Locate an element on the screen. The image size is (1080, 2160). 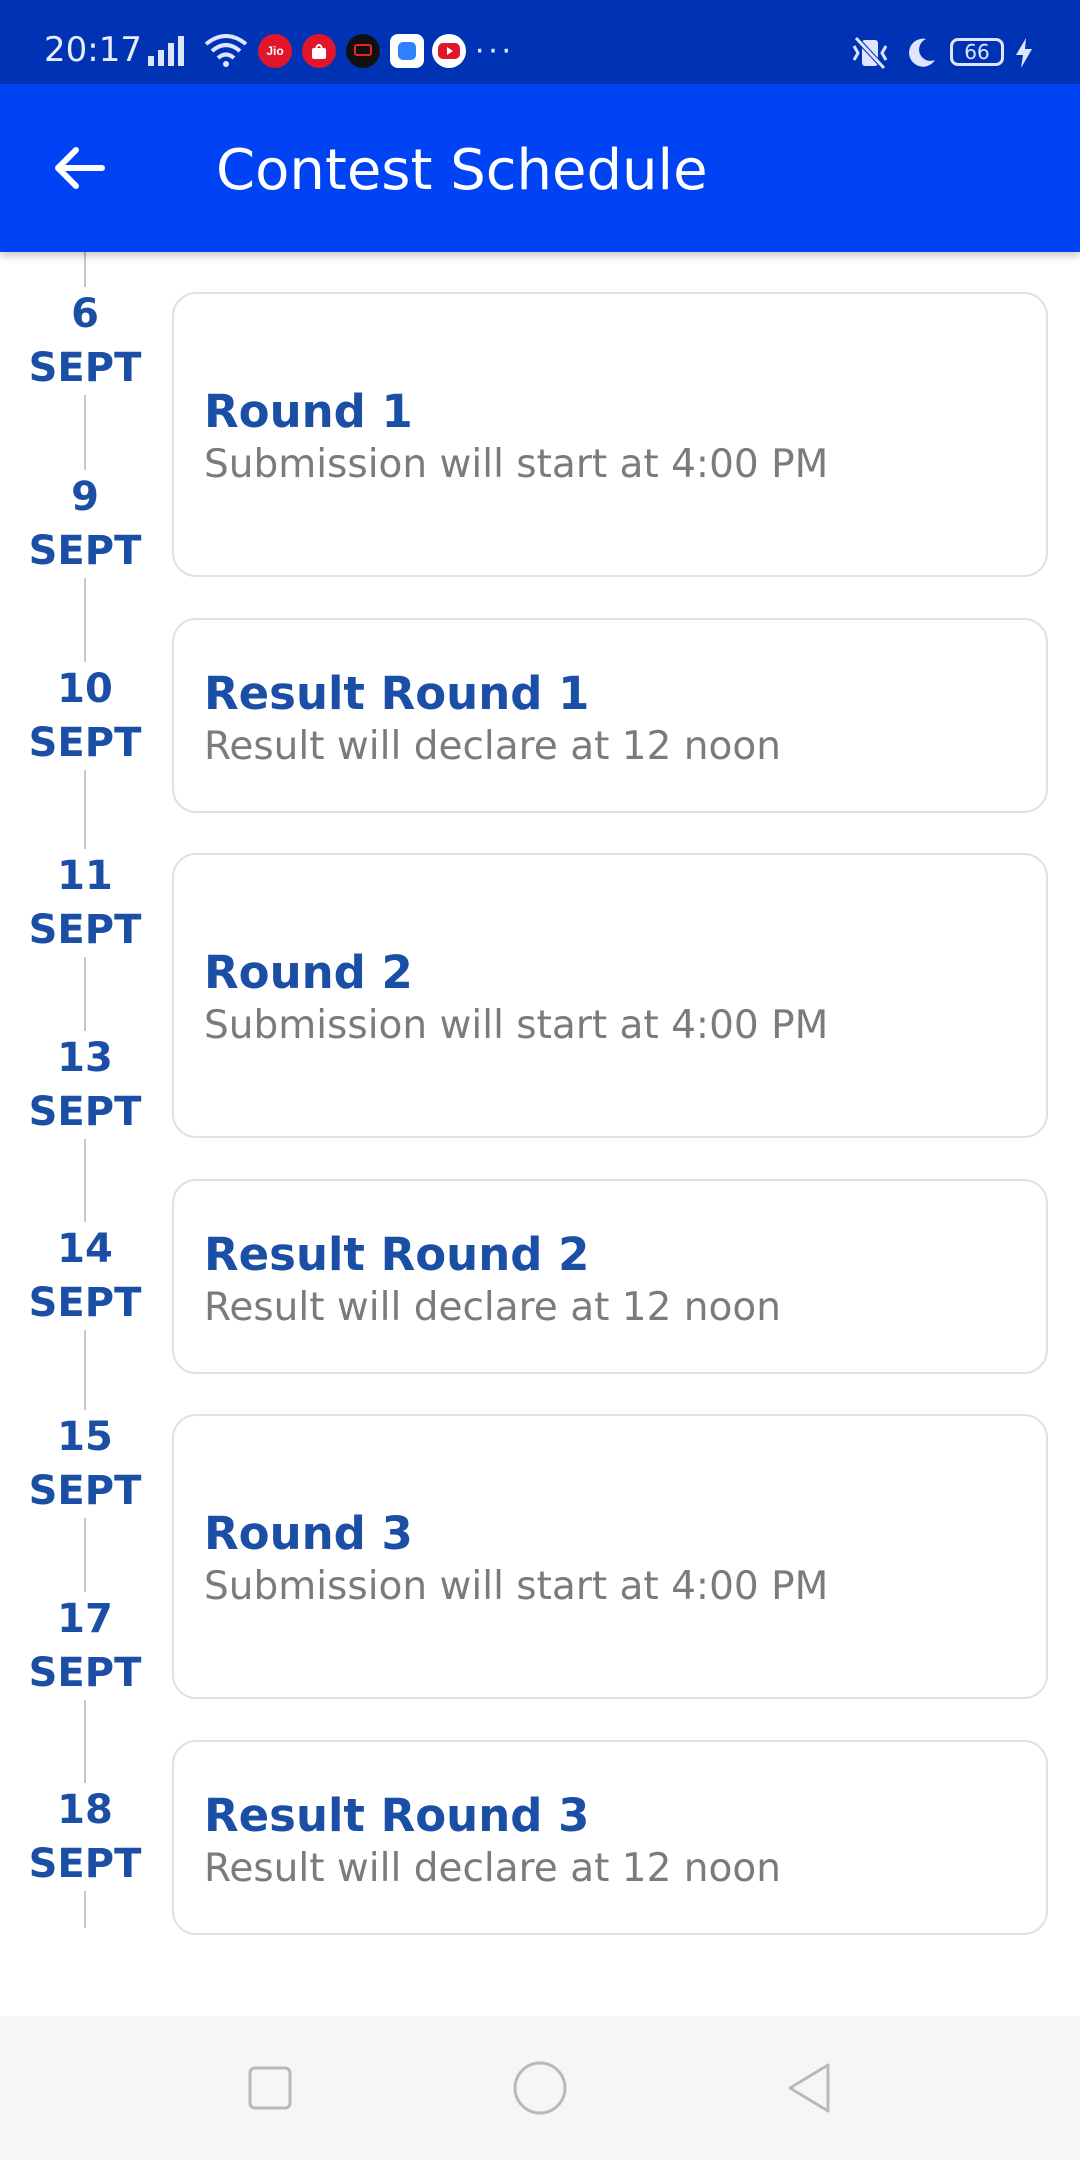
home-circle-icon is located at coordinates (540, 2088).